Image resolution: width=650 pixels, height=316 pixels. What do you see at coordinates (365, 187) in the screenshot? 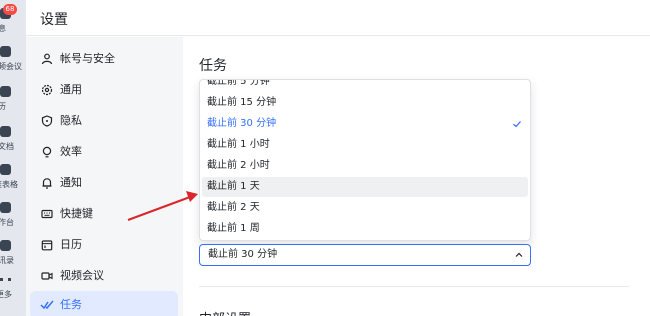
I see `dropdown-option-hovered: 截止前 1 天` at bounding box center [365, 187].